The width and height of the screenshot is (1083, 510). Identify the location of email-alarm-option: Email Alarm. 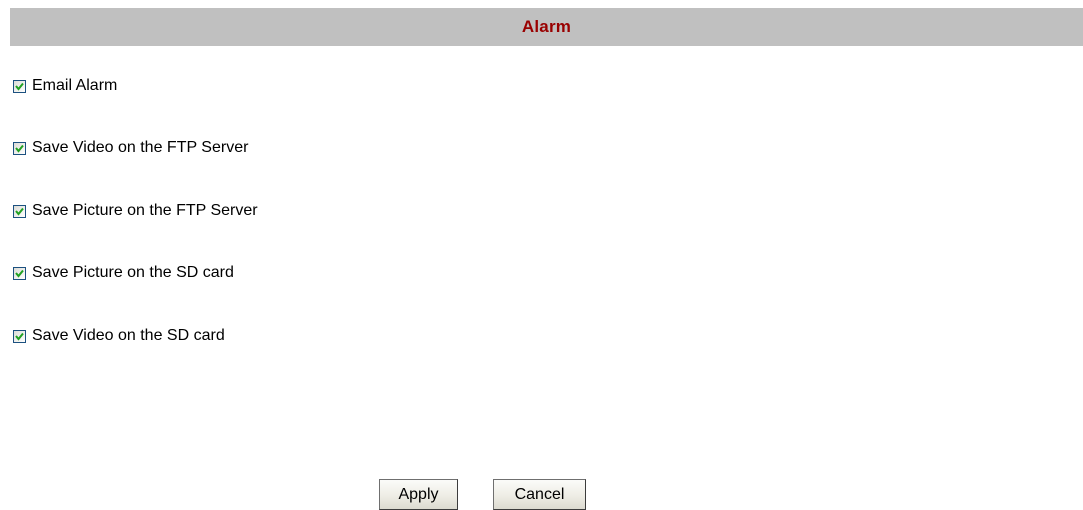
(65, 86).